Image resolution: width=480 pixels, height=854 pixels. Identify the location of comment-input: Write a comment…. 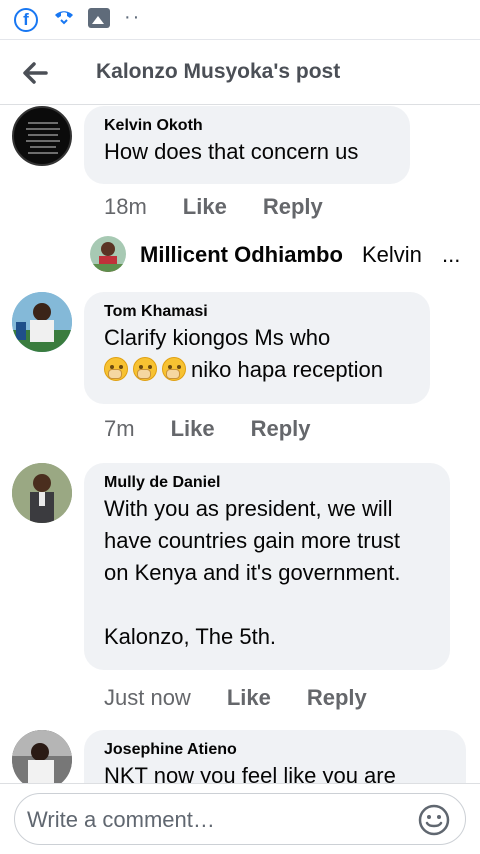
(240, 819).